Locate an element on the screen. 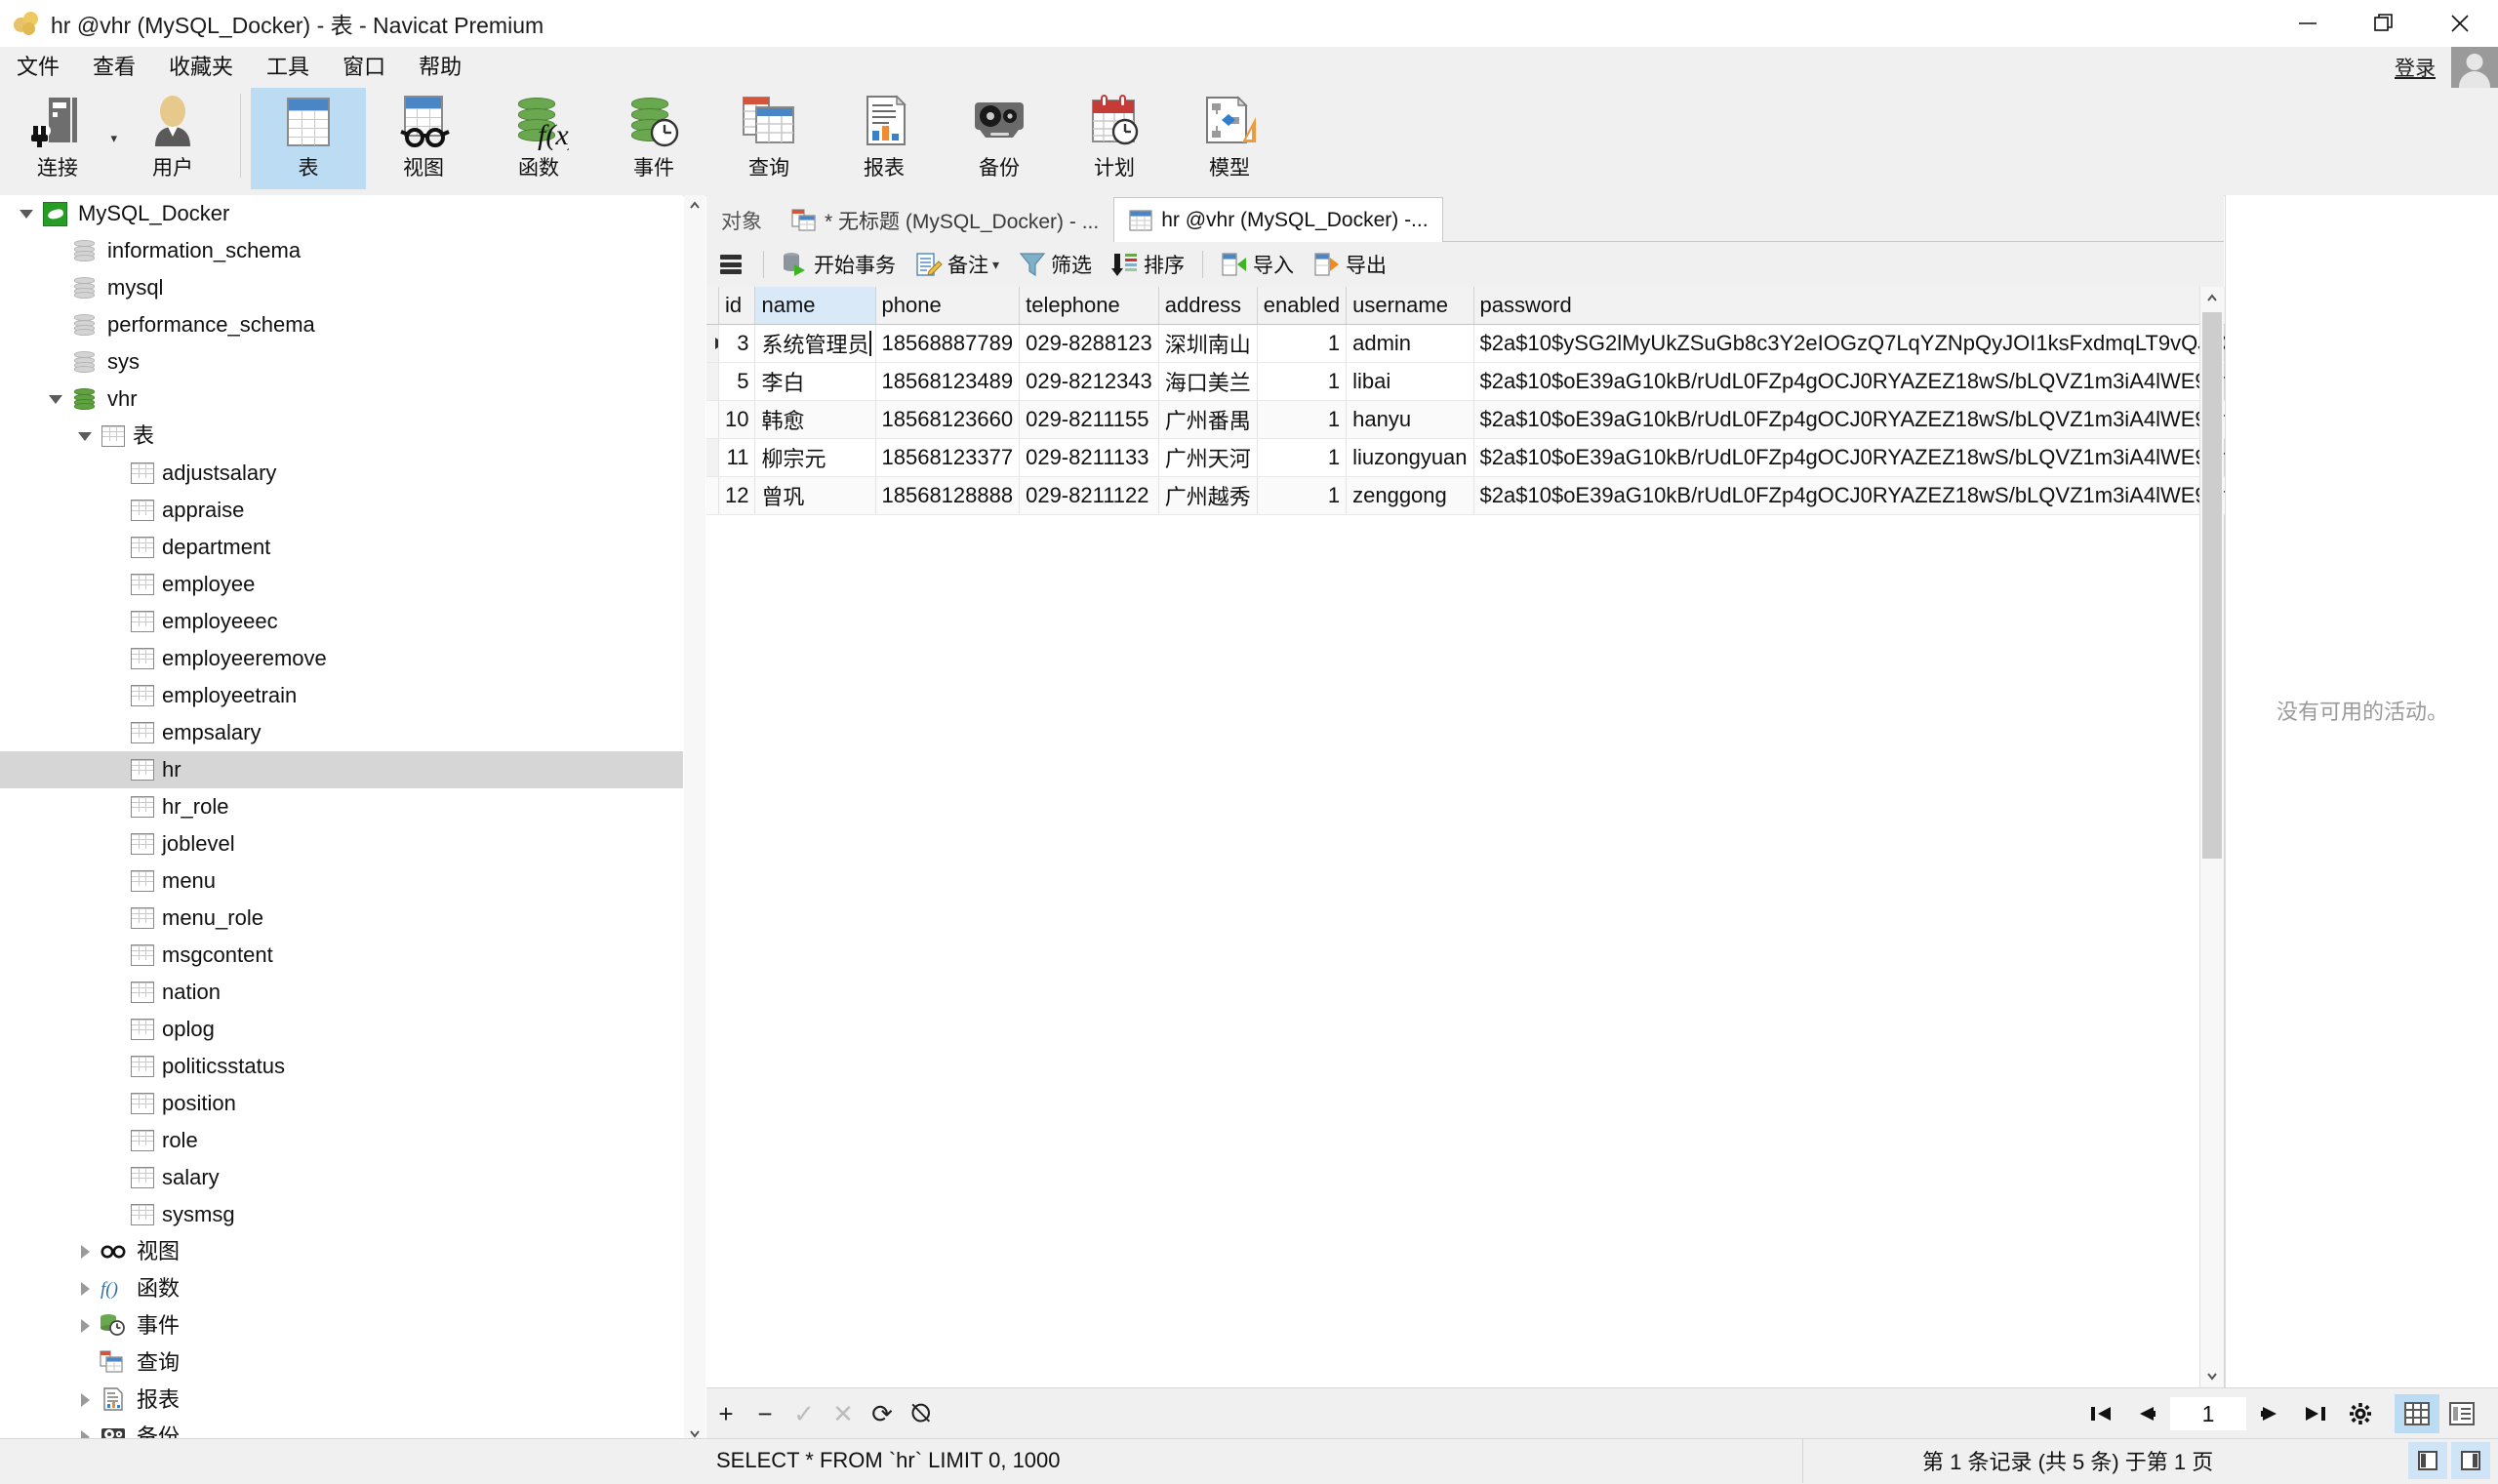 The height and width of the screenshot is (1484, 2498). column-header-address: address is located at coordinates (1208, 306).